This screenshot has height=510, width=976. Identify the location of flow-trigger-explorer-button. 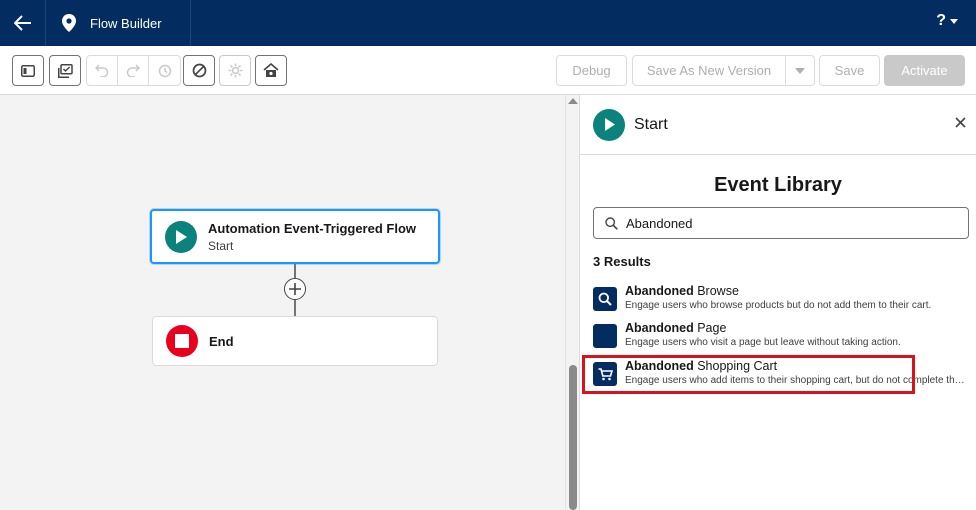
(271, 70).